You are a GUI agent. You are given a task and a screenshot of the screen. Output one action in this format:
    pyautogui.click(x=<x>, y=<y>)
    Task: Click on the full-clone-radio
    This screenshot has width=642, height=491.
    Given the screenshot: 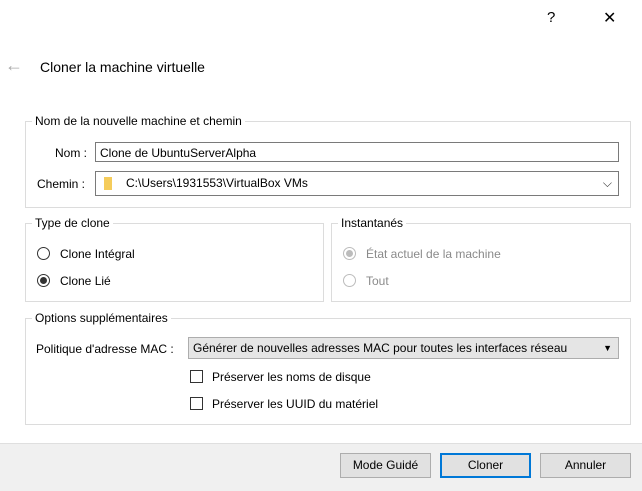 What is the action you would take?
    pyautogui.click(x=43, y=253)
    